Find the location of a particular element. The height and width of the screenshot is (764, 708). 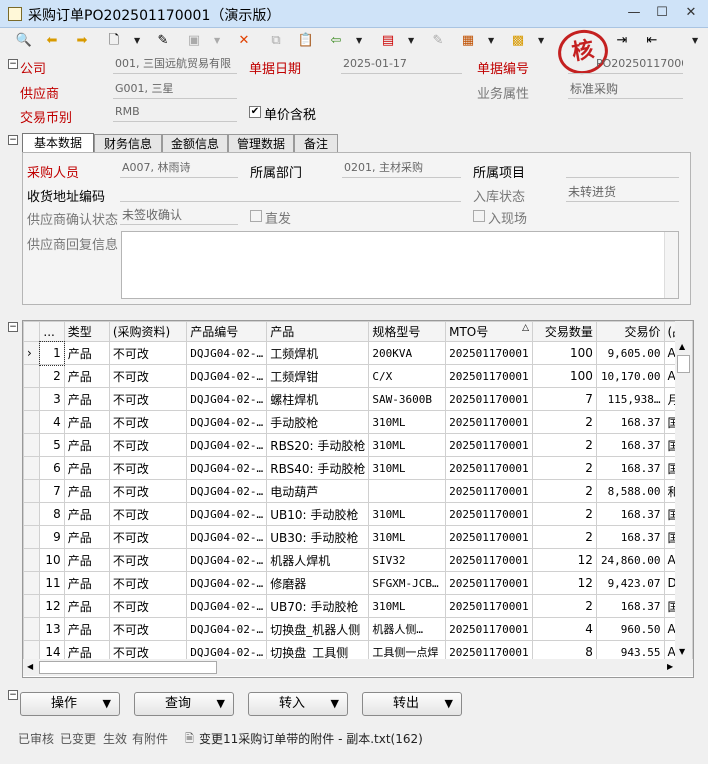

address-field is located at coordinates (290, 193).